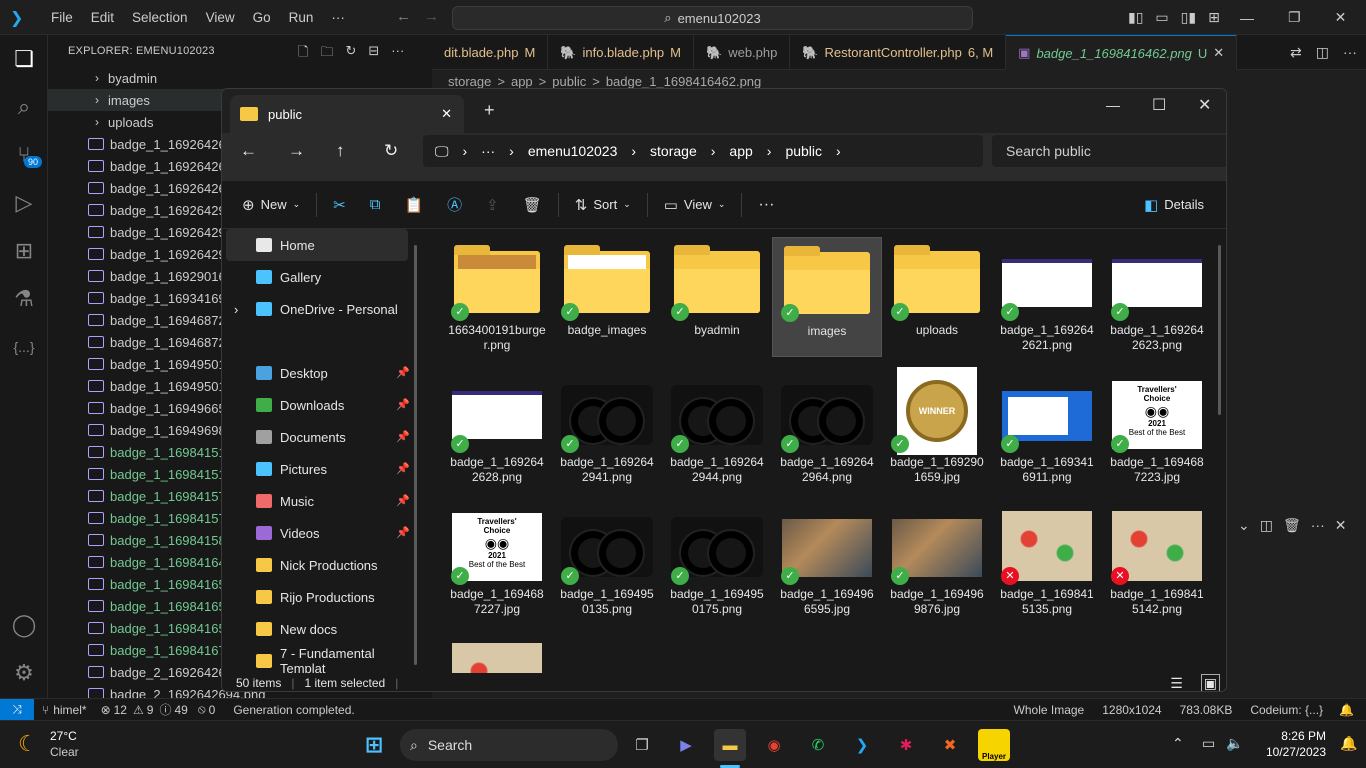  I want to click on clock-date: 10/27/2023, so click(1291, 752).